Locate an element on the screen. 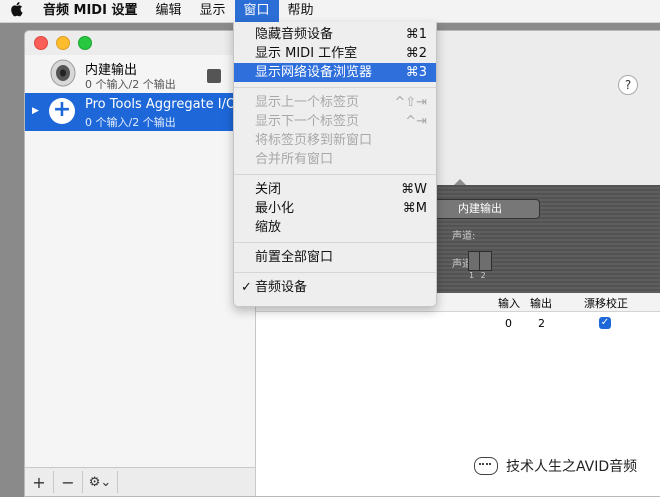 This screenshot has height=497, width=660. menu-item-close: 关闭 ⌘W is located at coordinates (335, 189).